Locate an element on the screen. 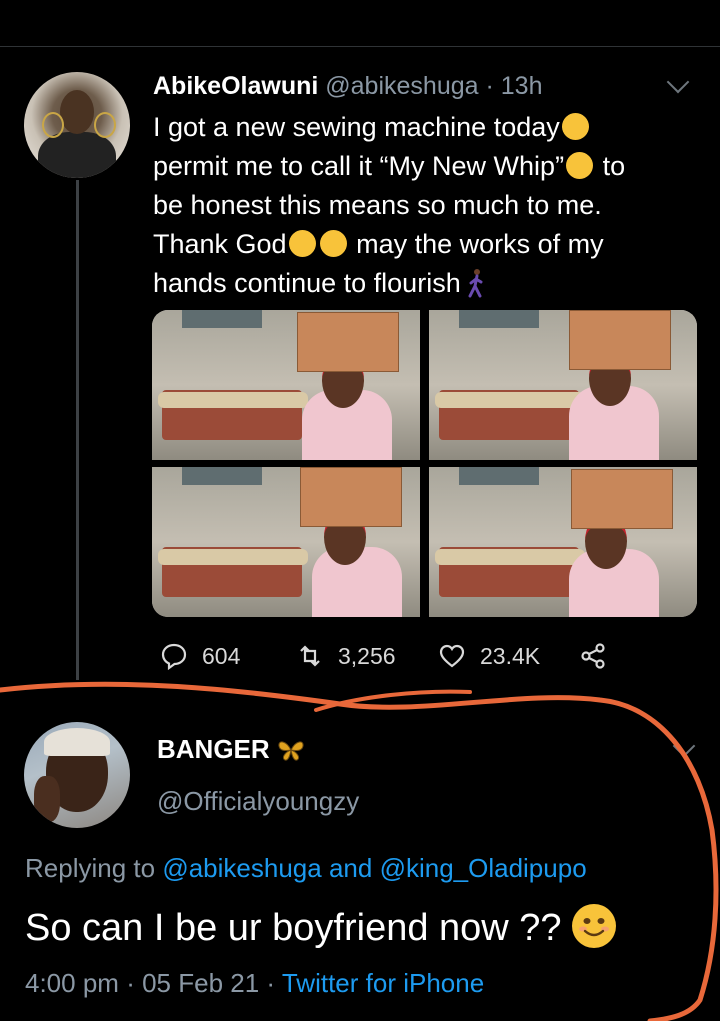  retweet-button: 3,256 is located at coordinates (346, 656).